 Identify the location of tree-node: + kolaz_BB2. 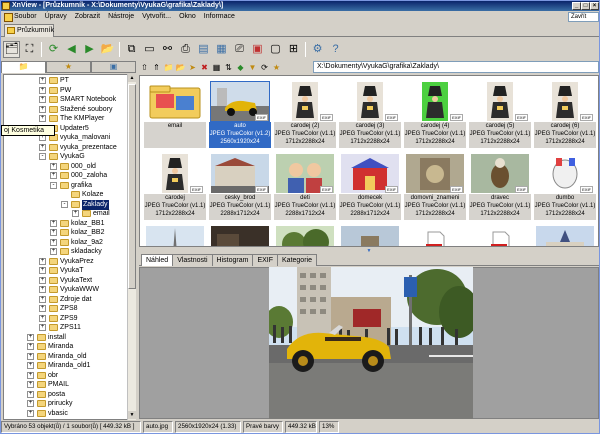
(65, 233).